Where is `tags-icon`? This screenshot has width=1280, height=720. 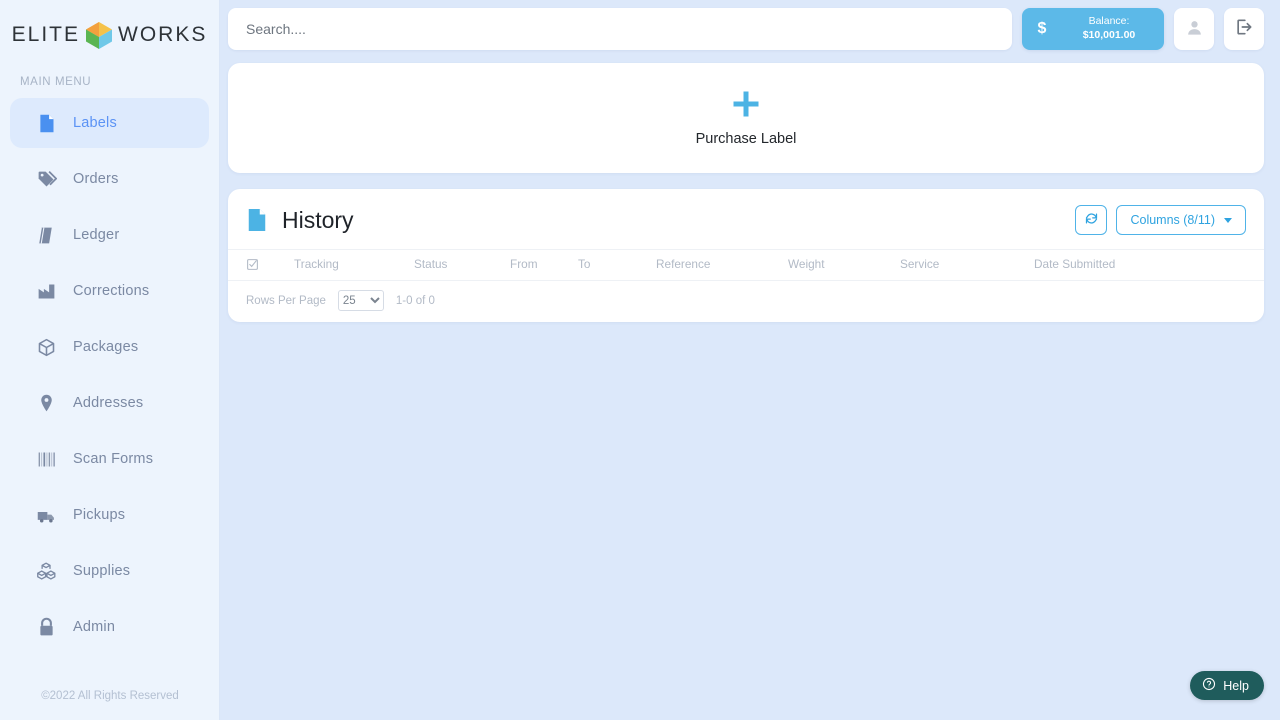
tags-icon is located at coordinates (46, 179).